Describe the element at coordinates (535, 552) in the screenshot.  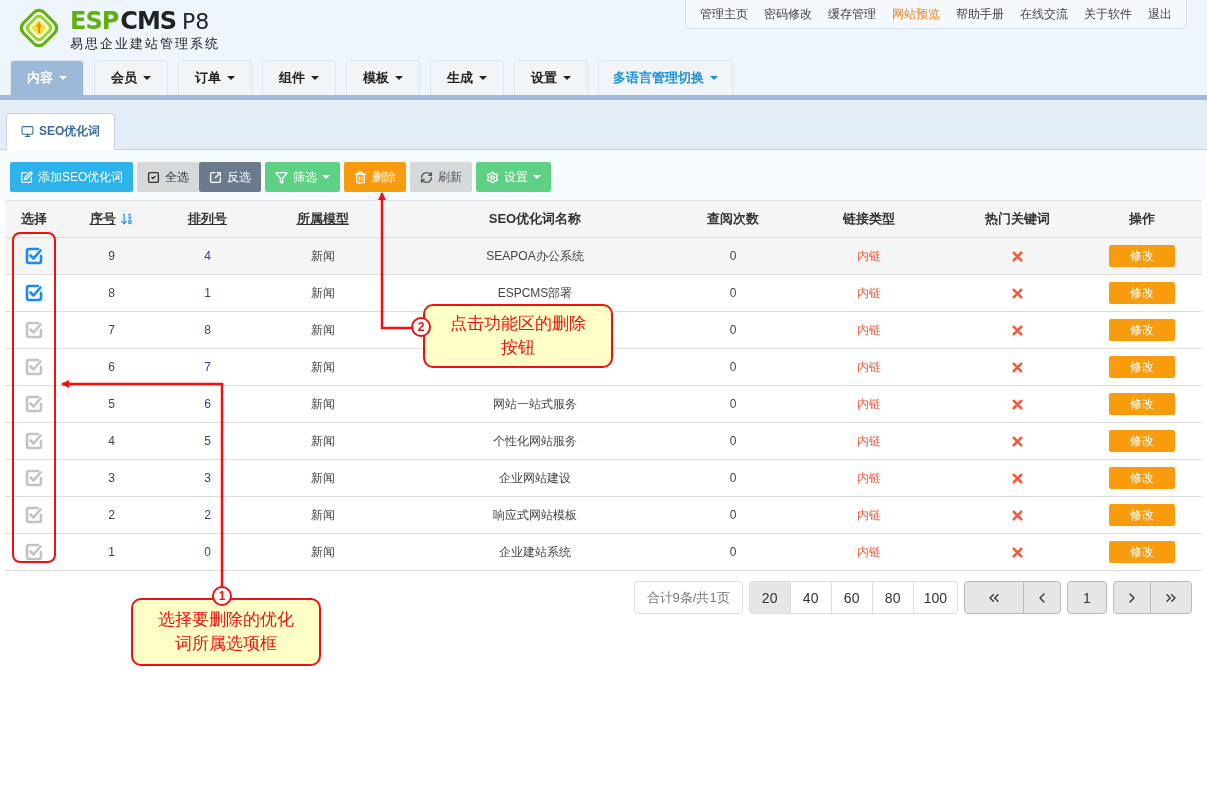
I see `table-cell: 企业建站系统` at that location.